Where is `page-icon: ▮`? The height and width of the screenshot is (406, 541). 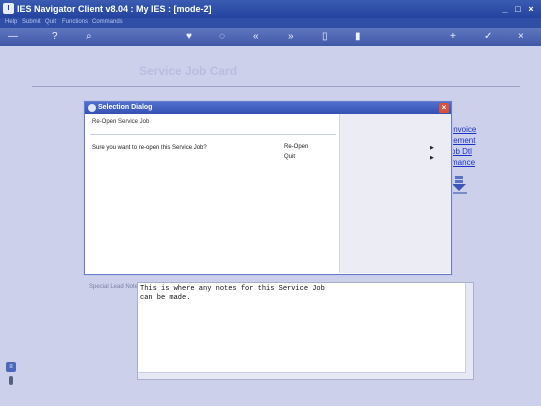
page-icon: ▮ is located at coordinates (358, 37).